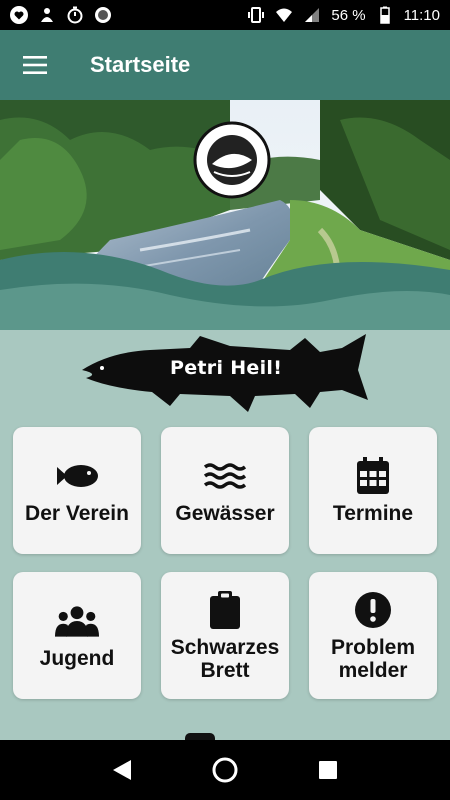  I want to click on signal-icon, so click(312, 15).